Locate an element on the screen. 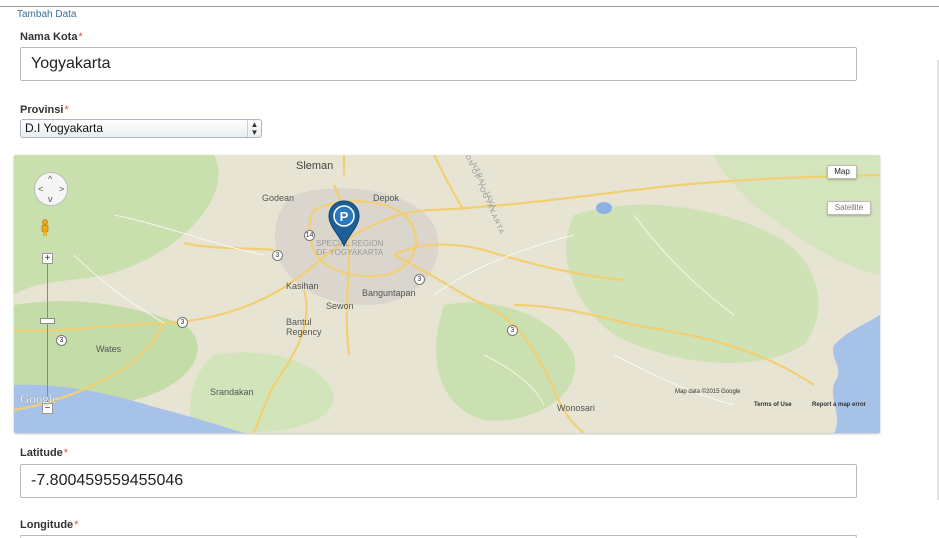 This screenshot has width=939, height=538. map-type-satellite-button: Satellite is located at coordinates (849, 208).